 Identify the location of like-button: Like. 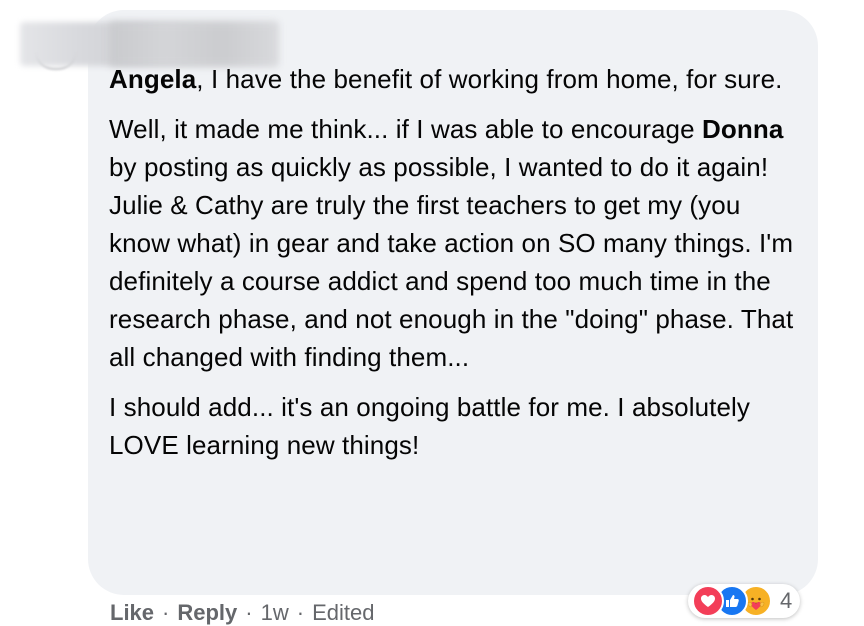
(132, 612).